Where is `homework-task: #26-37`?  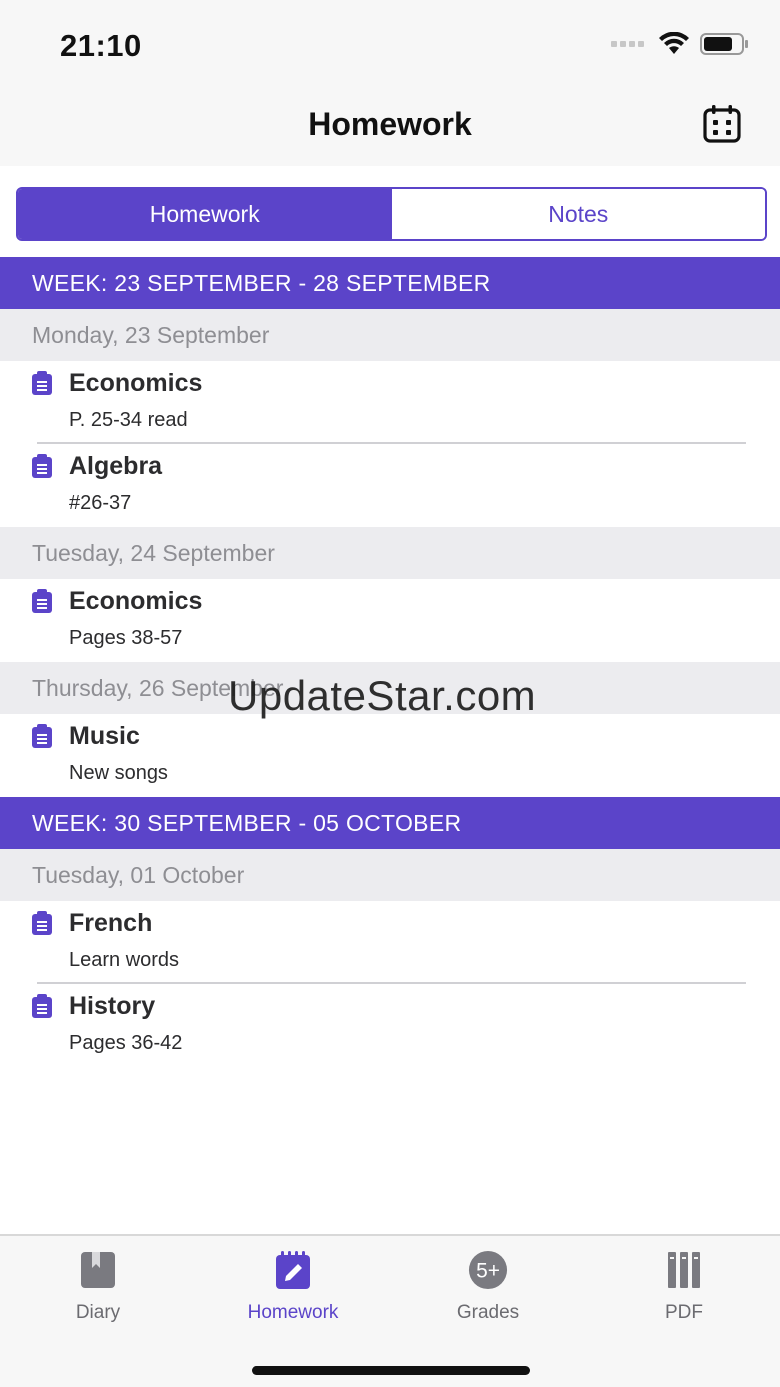
homework-task: #26-37 is located at coordinates (100, 503).